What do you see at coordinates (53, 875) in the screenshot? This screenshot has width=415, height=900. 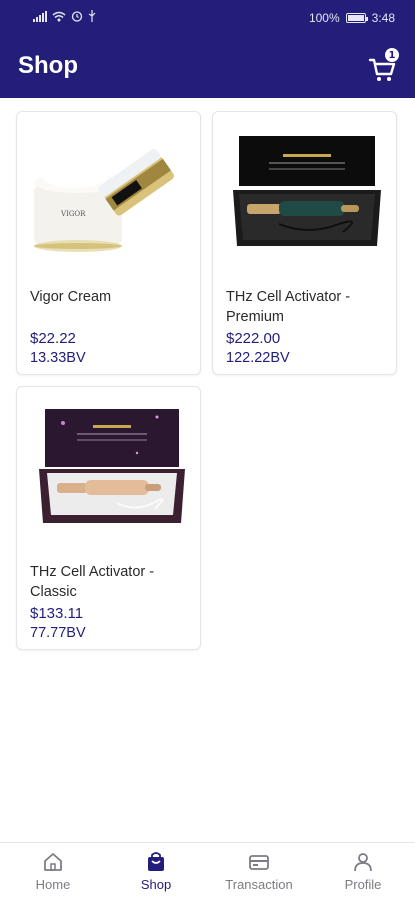 I see `nav-item-home: Home` at bounding box center [53, 875].